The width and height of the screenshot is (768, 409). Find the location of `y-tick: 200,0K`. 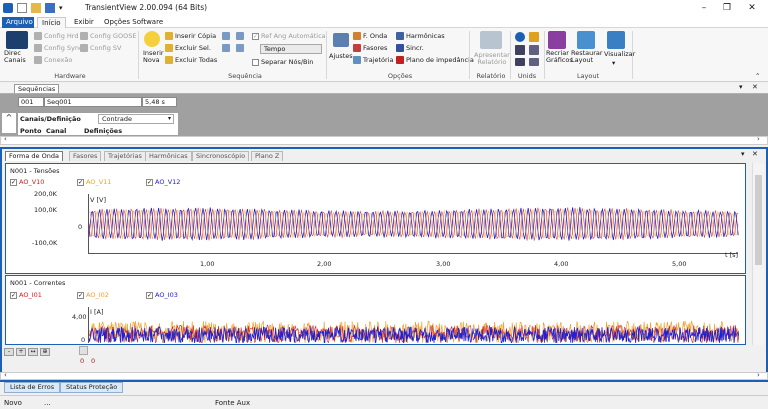

y-tick: 200,0K is located at coordinates (45, 194).